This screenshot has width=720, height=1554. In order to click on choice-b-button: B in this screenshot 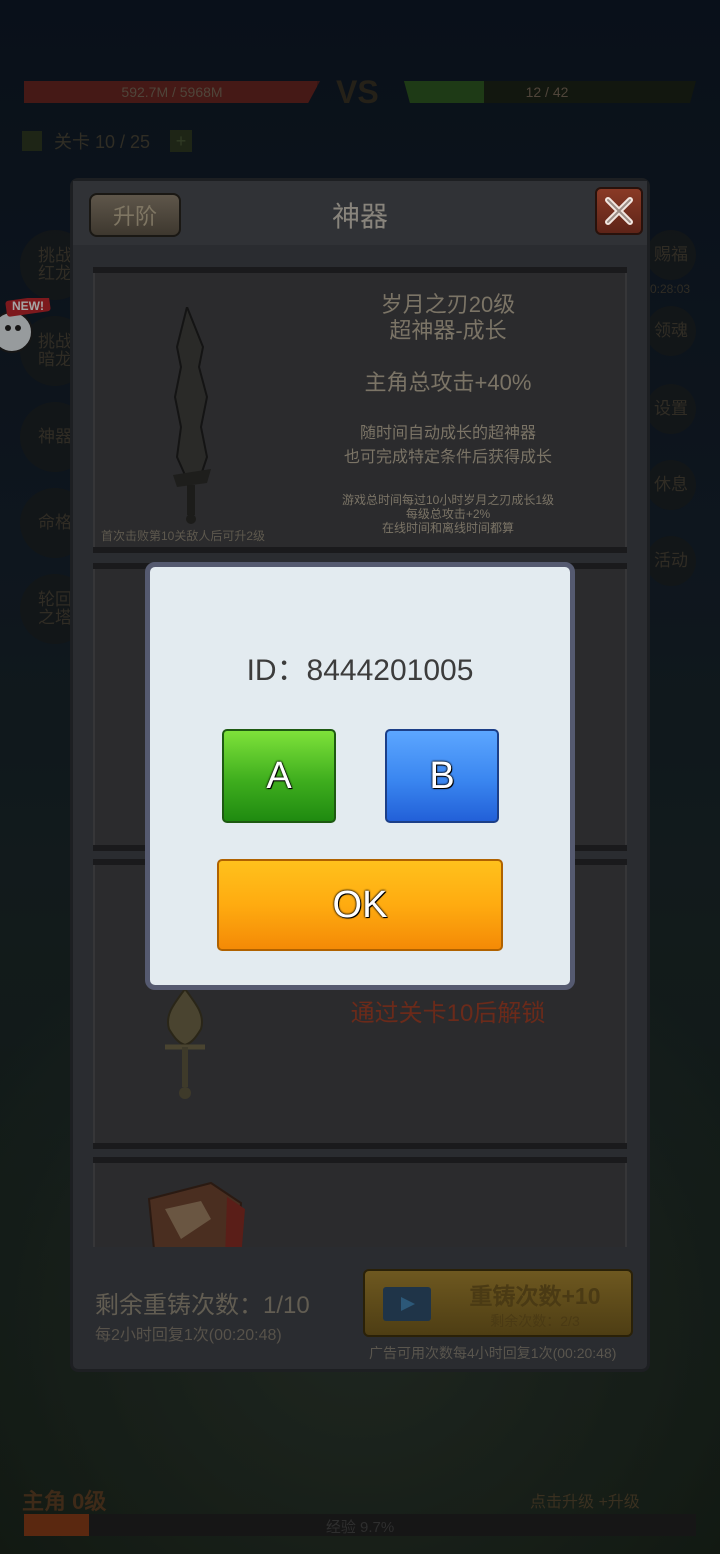, I will do `click(442, 776)`.